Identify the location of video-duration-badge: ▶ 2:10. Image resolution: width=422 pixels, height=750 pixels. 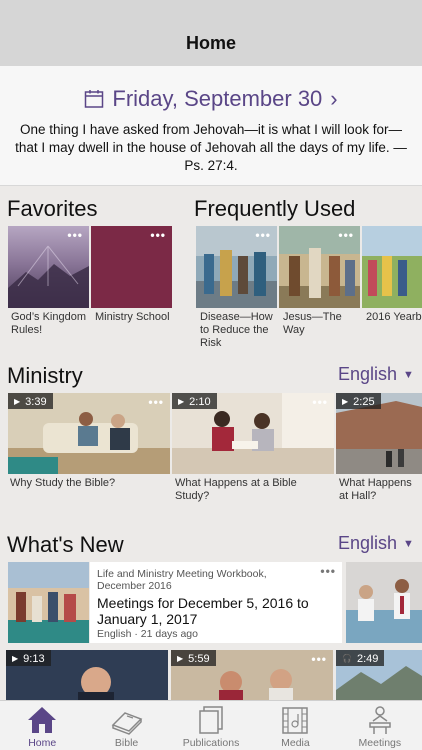
(194, 401).